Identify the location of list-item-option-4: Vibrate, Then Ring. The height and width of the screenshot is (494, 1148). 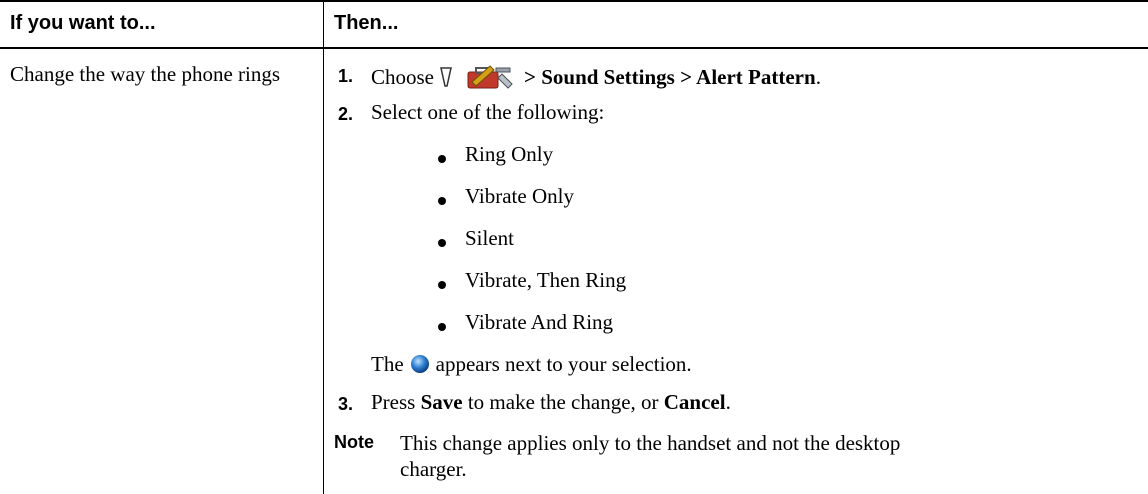
(546, 280).